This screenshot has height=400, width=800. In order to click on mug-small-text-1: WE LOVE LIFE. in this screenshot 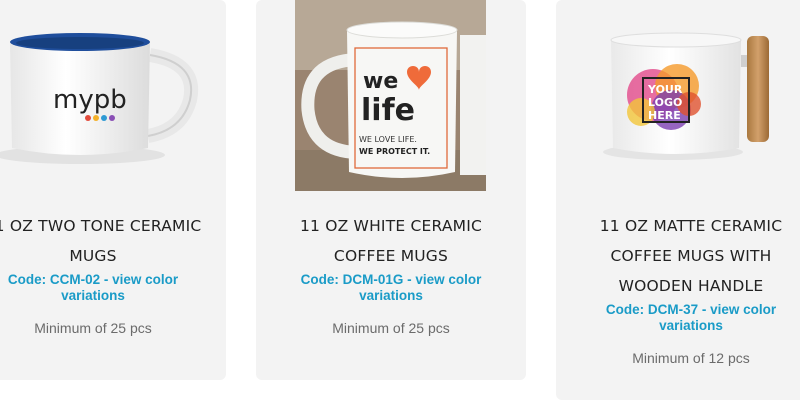, I will do `click(388, 139)`.